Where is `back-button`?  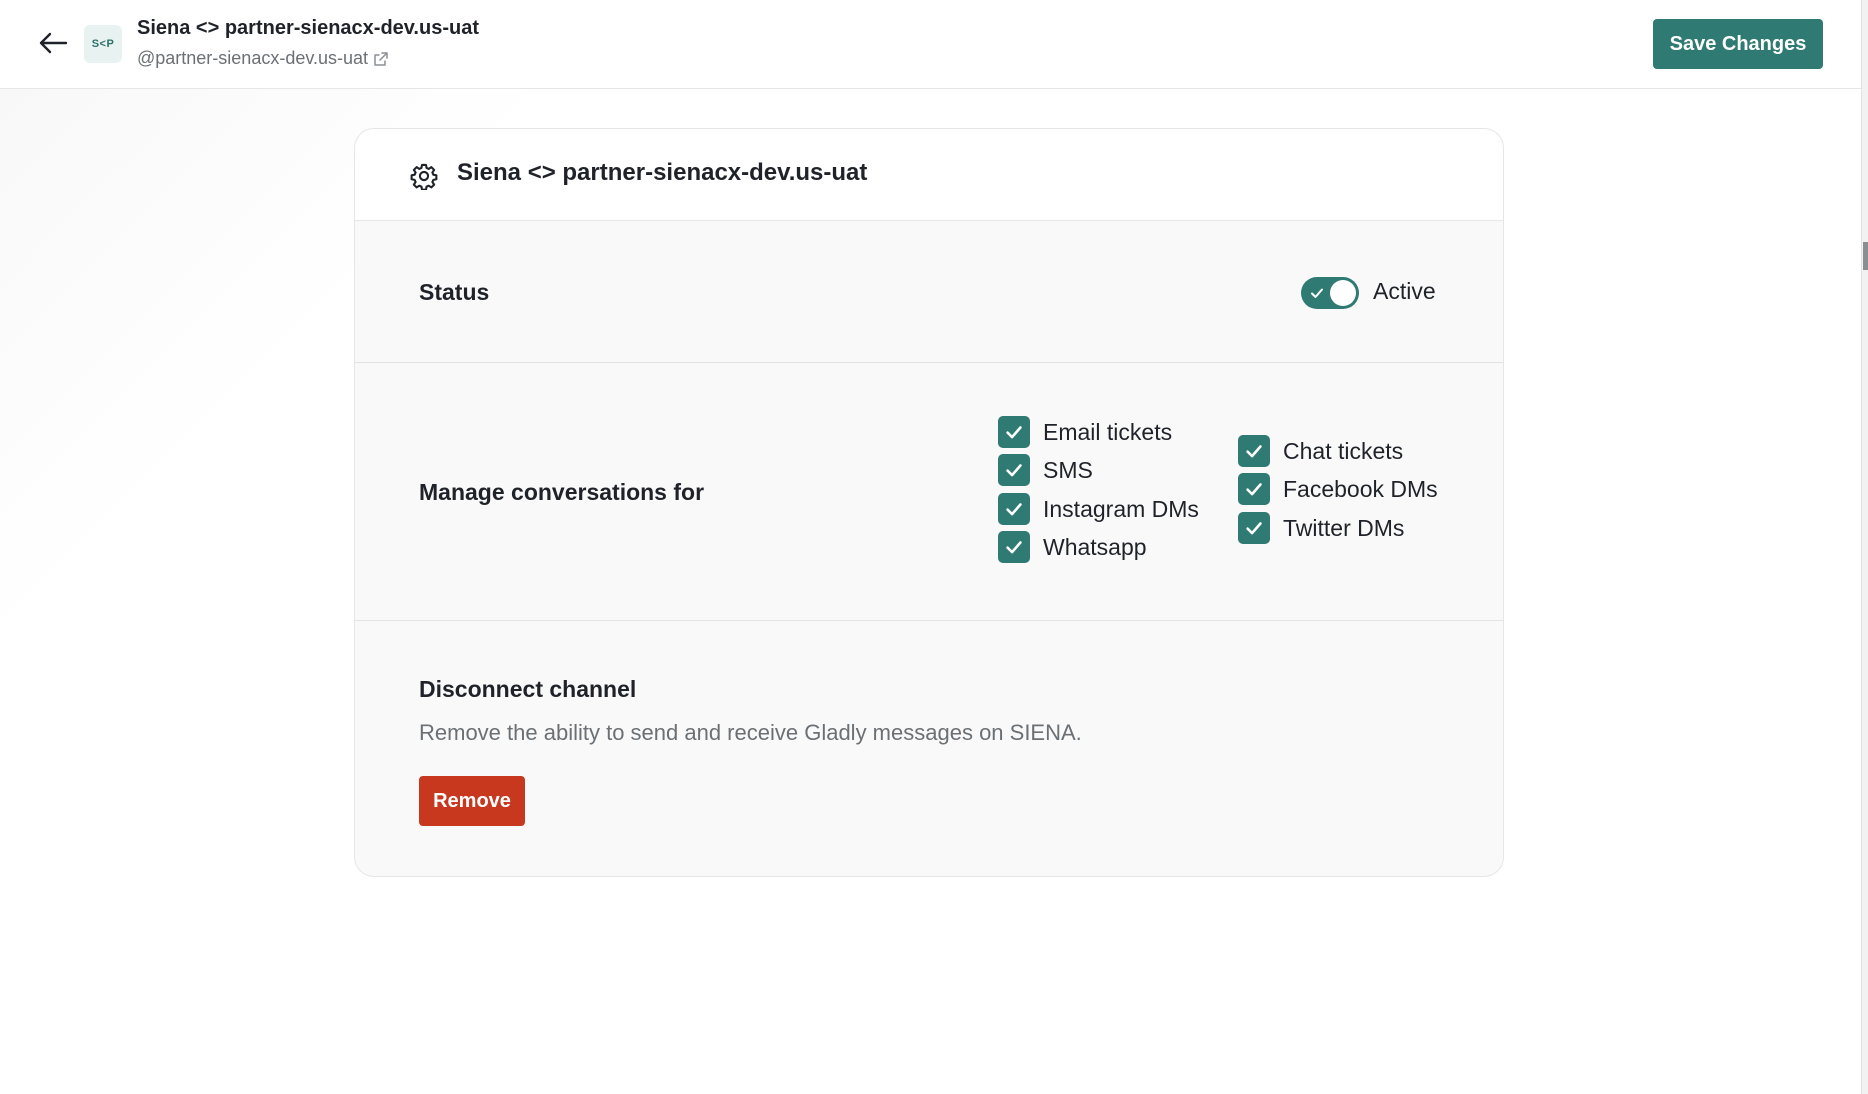 back-button is located at coordinates (53, 43).